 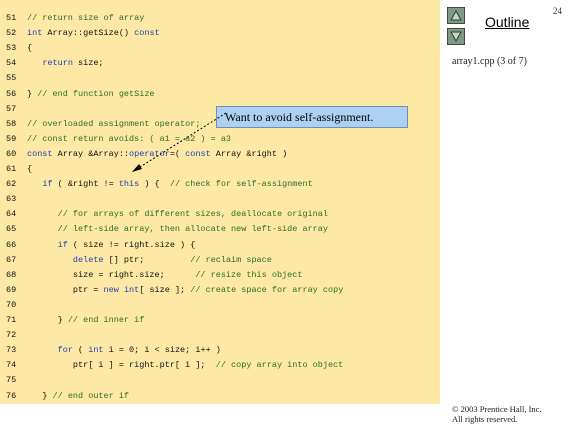 I want to click on triangle-down-icon, so click(x=456, y=36).